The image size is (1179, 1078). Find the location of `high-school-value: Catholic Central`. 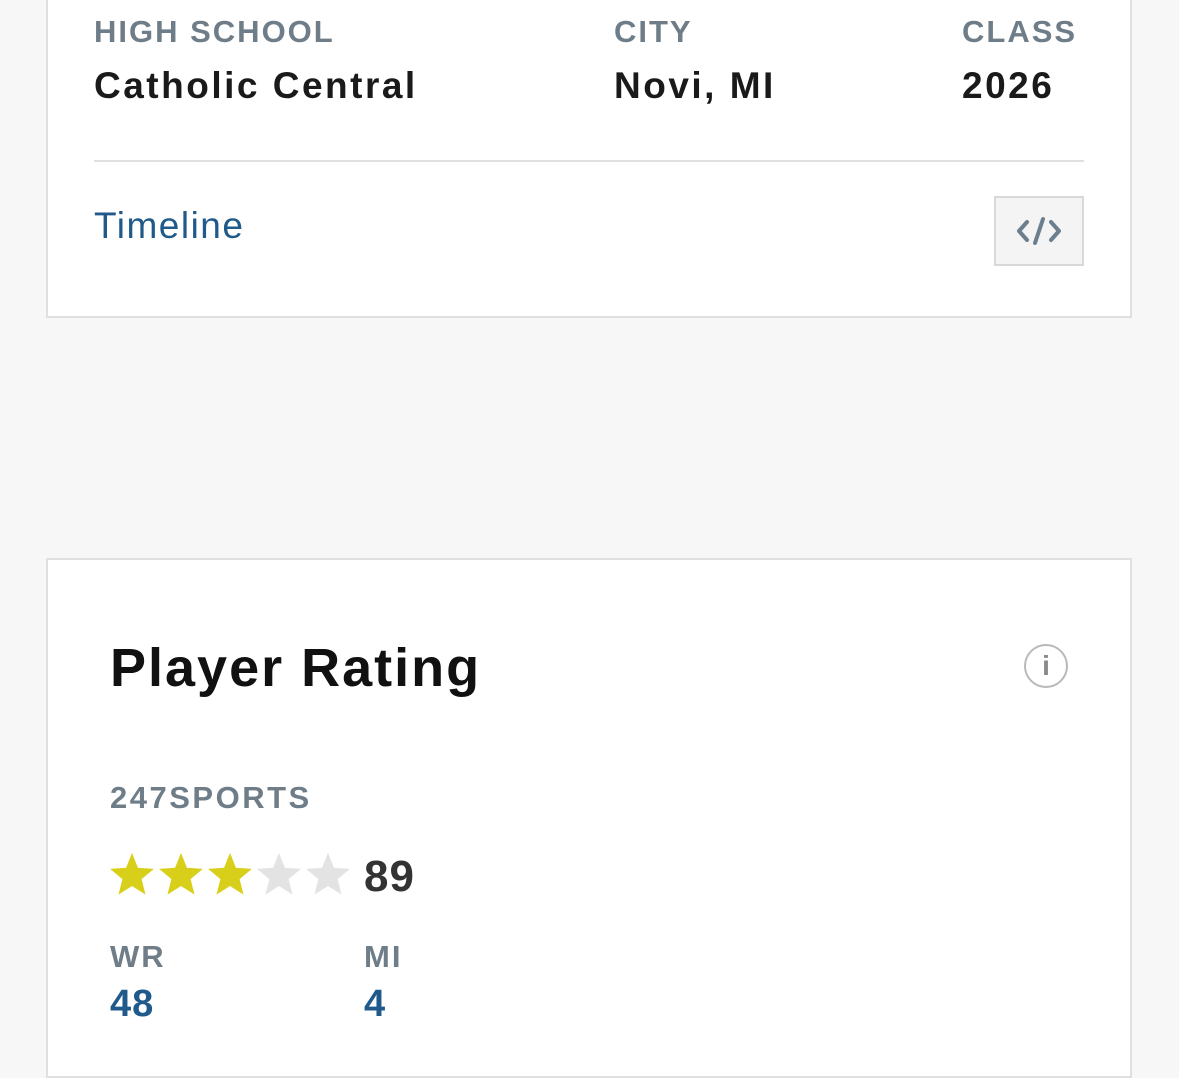

high-school-value: Catholic Central is located at coordinates (256, 85).